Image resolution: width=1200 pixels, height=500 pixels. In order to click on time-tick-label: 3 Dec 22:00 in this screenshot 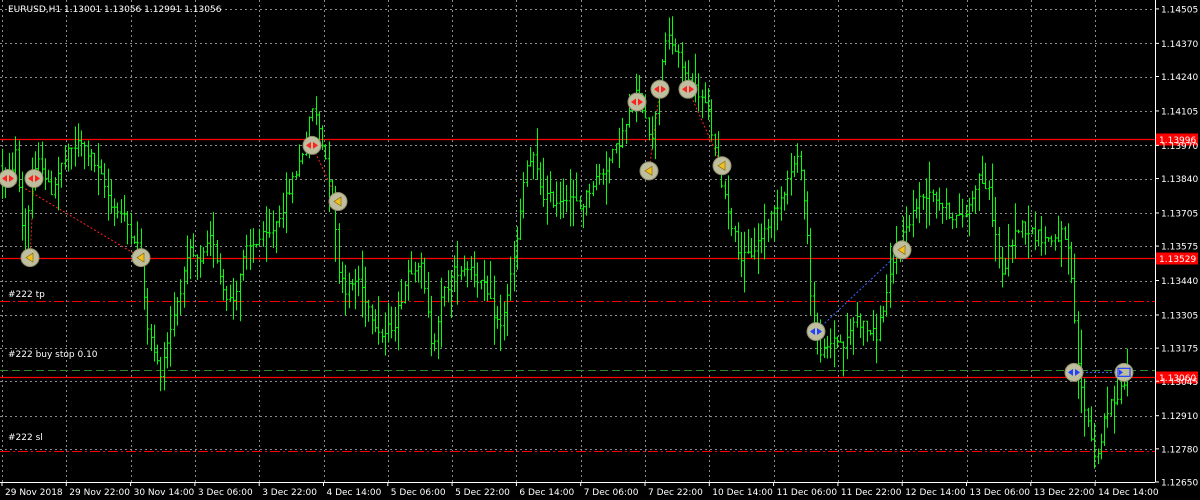, I will do `click(289, 493)`.